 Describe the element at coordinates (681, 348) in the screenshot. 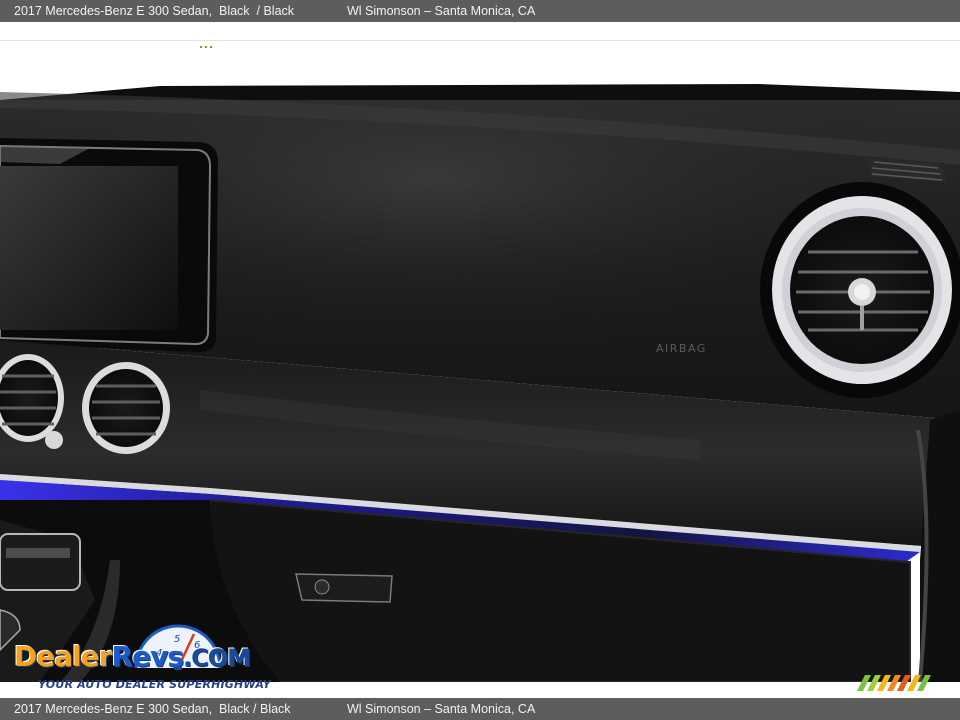

I see `airbag-label: AIRBAG` at that location.